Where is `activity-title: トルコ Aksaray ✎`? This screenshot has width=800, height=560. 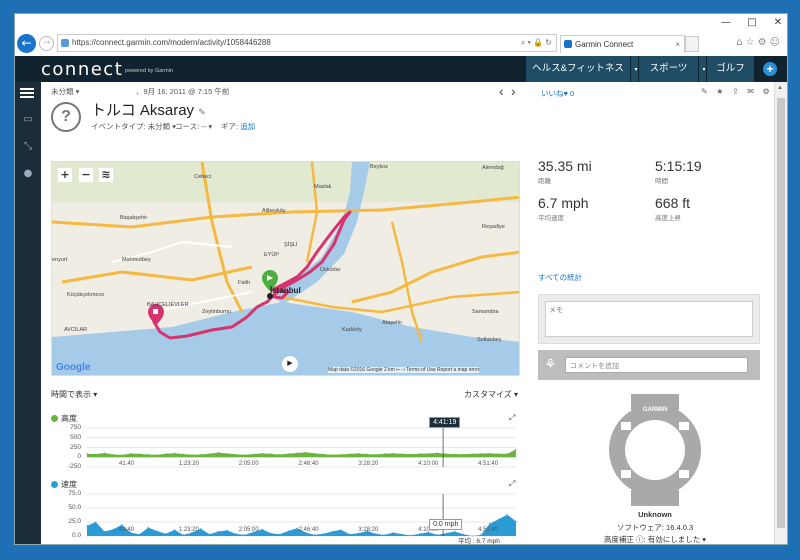 activity-title: トルコ Aksaray ✎ is located at coordinates (148, 109).